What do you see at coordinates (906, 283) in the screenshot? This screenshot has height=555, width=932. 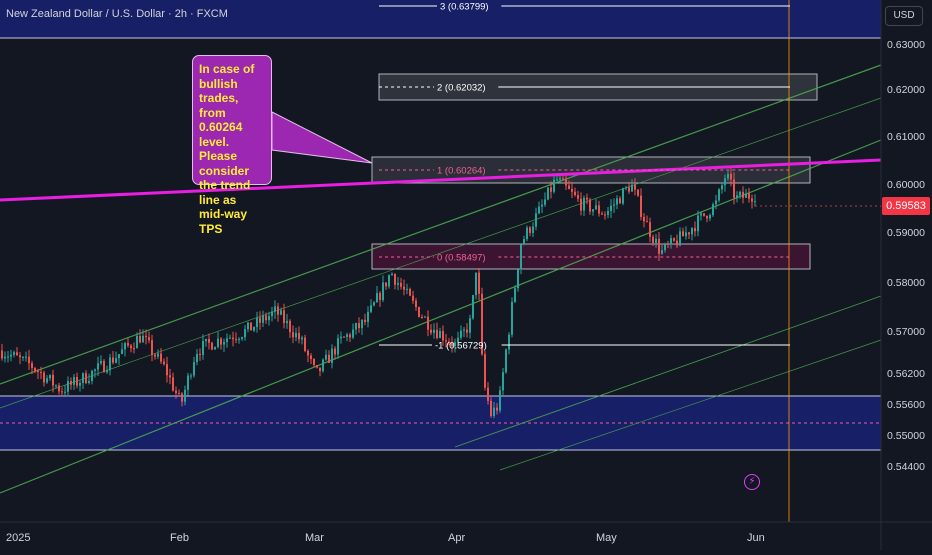 I see `price-axis-tick: 0.58000` at bounding box center [906, 283].